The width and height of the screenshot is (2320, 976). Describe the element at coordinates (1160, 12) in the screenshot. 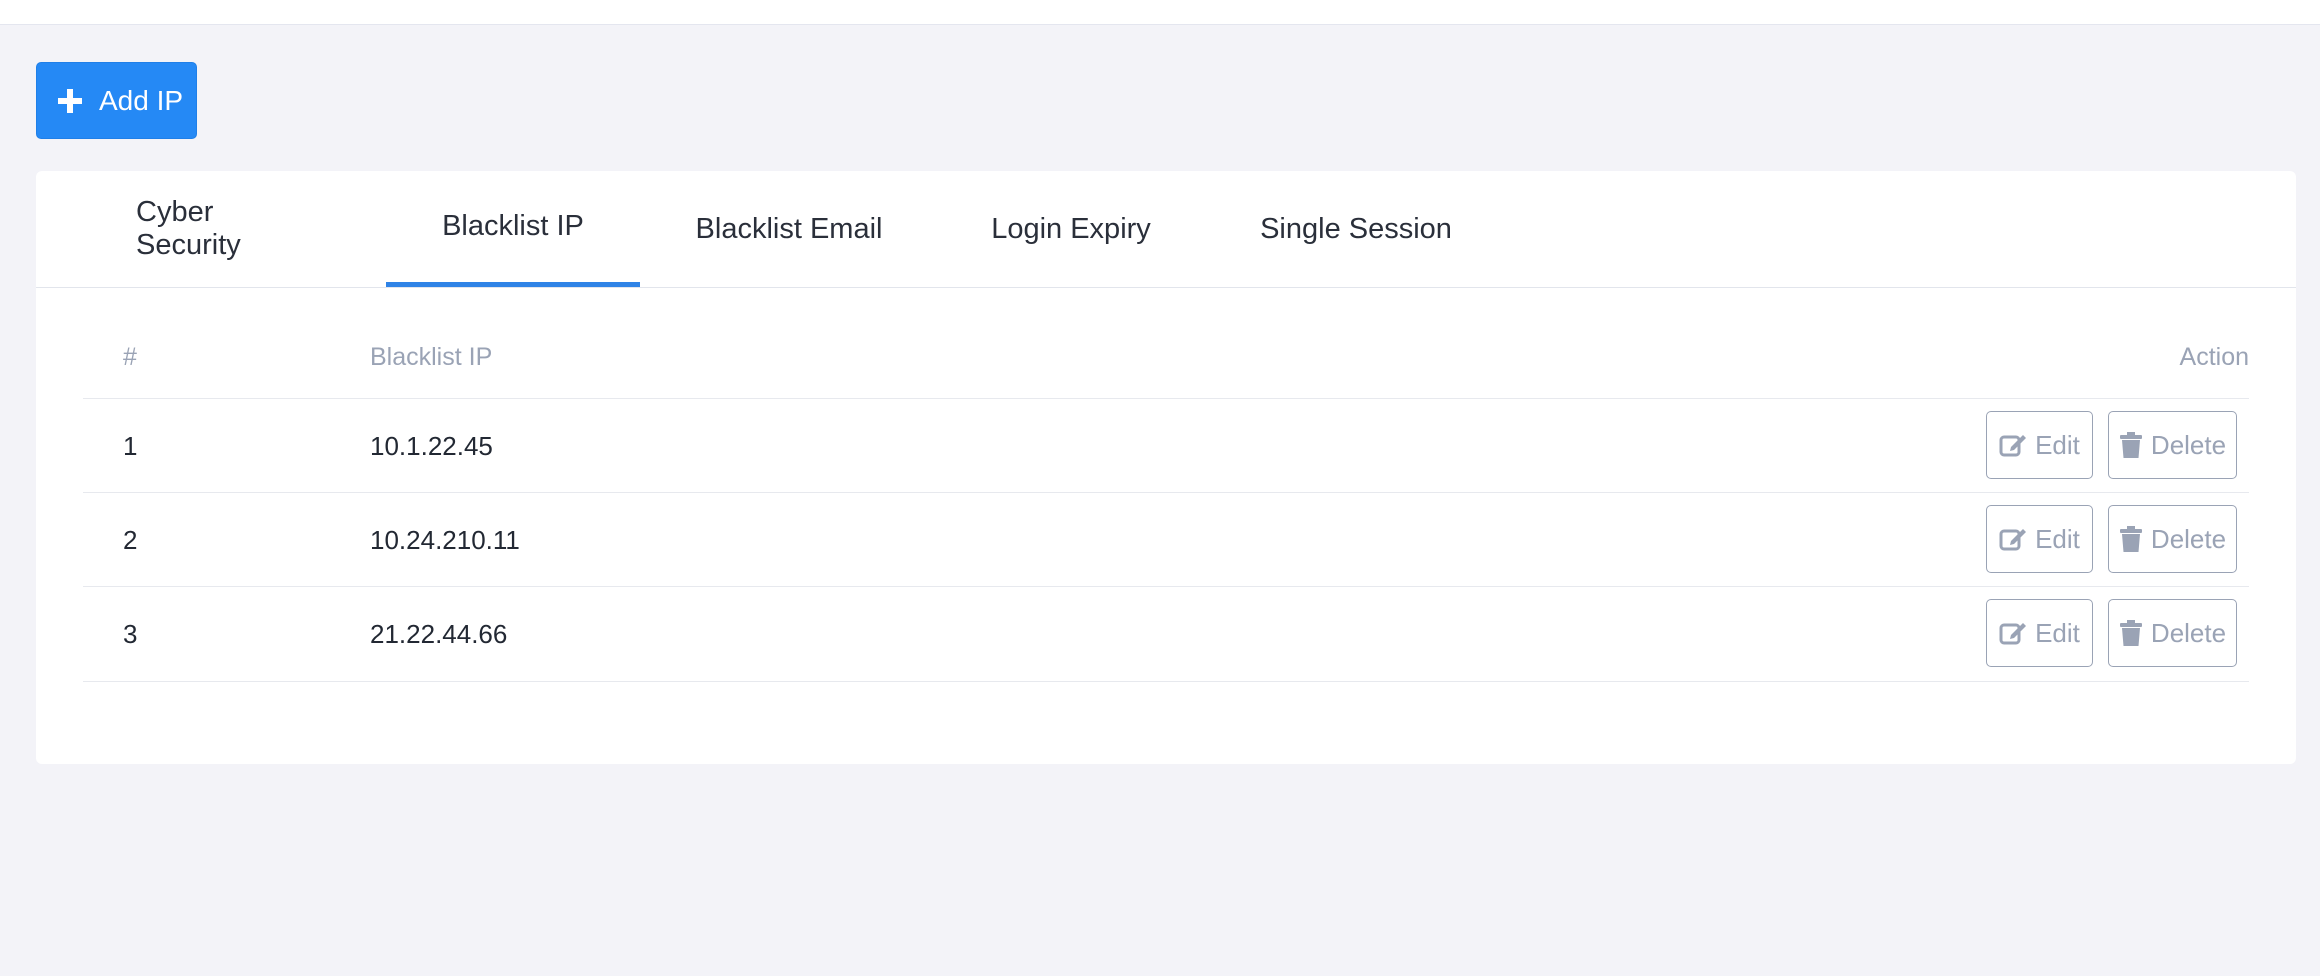

I see `top-bar` at that location.